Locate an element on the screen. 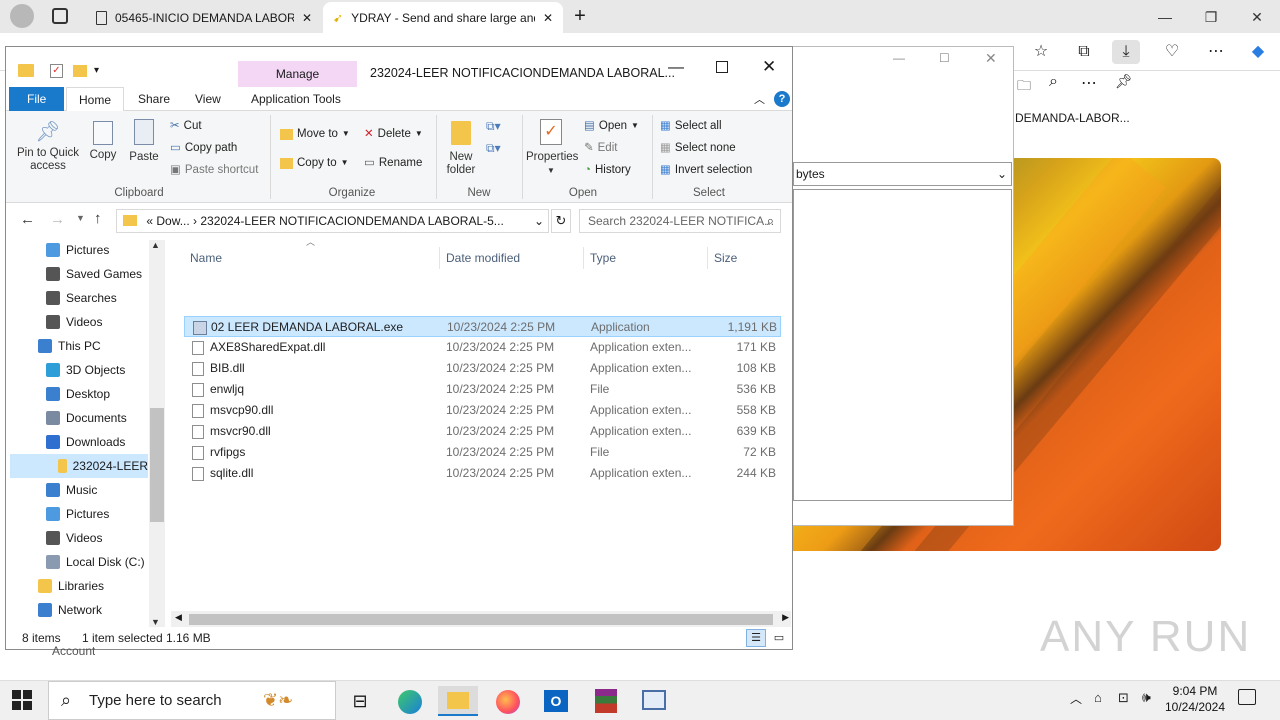  file-row: rvfipgs 10/23/2024 2:25 PM File 72 KB is located at coordinates (482, 452).